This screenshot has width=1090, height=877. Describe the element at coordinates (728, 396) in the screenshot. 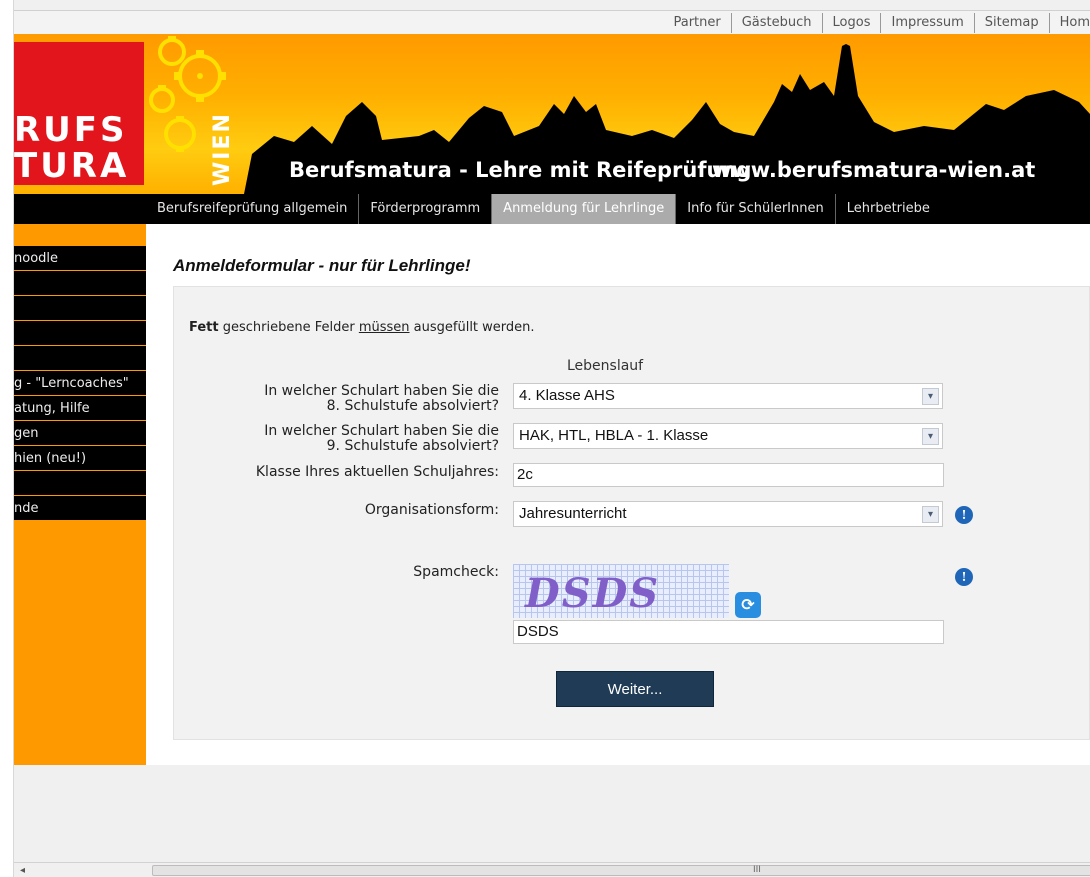

I see `select-schulstufe-8: 4. Klasse AHS ▾` at that location.